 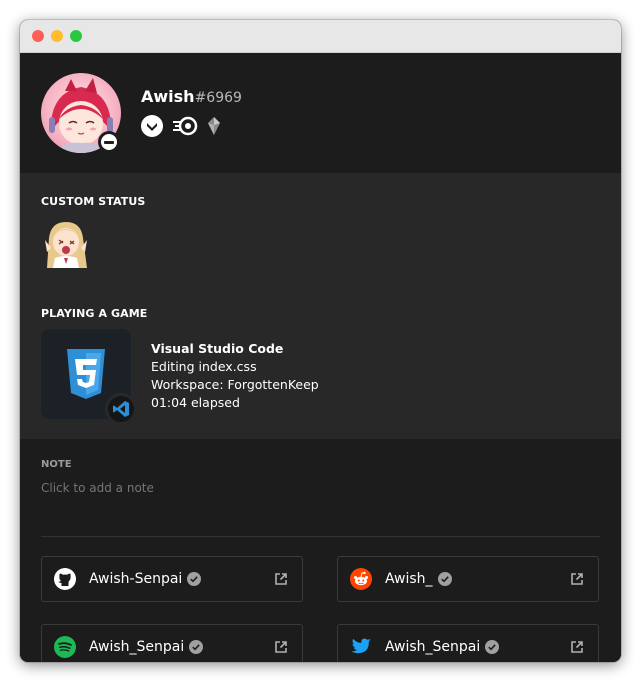 I want to click on divider, so click(x=320, y=536).